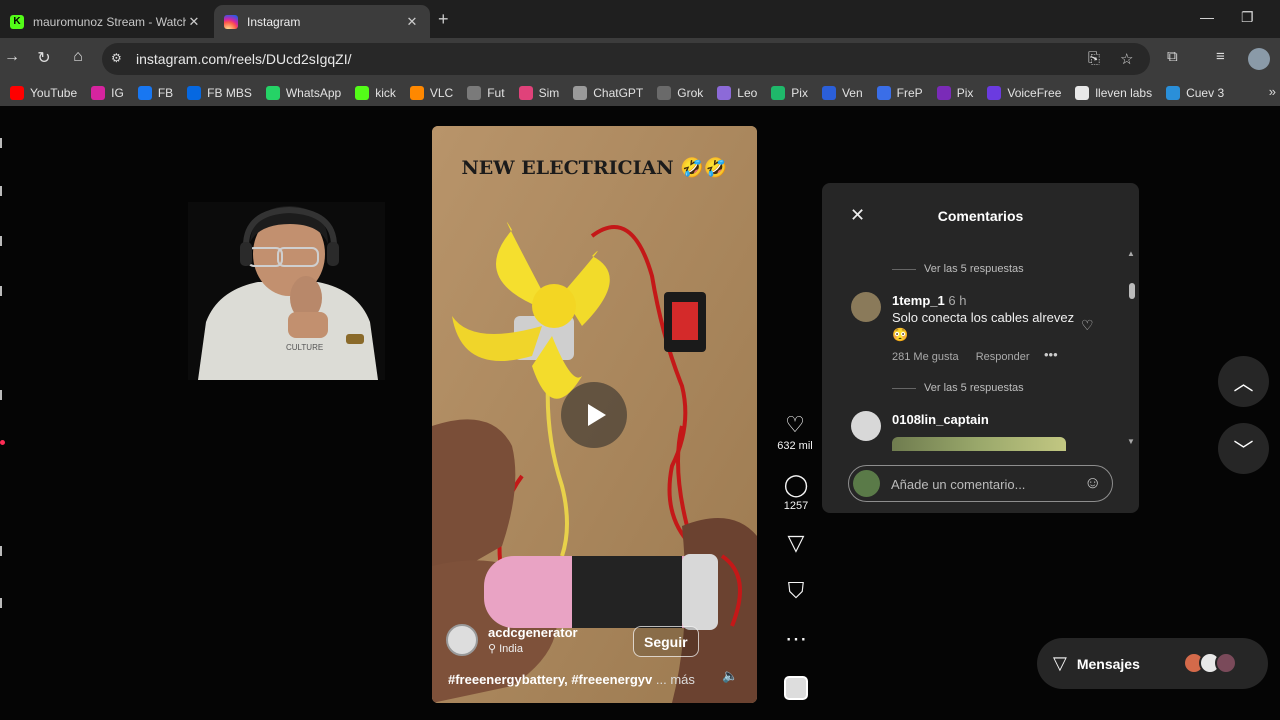 The image size is (1280, 720). What do you see at coordinates (1003, 357) in the screenshot?
I see `reply-link: Responder` at bounding box center [1003, 357].